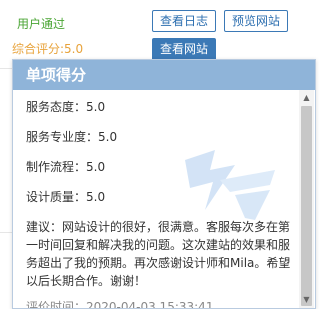  Describe the element at coordinates (66, 167) in the screenshot. I see `score-workflow: 制作流程：5.0` at that location.